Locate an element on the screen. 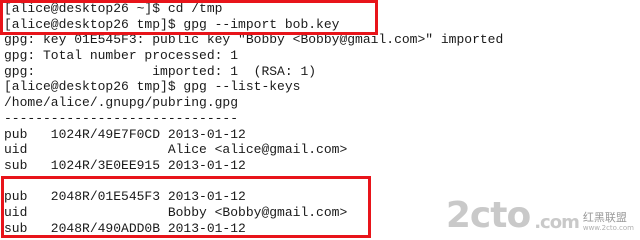  watermark-tld: .com is located at coordinates (557, 222).